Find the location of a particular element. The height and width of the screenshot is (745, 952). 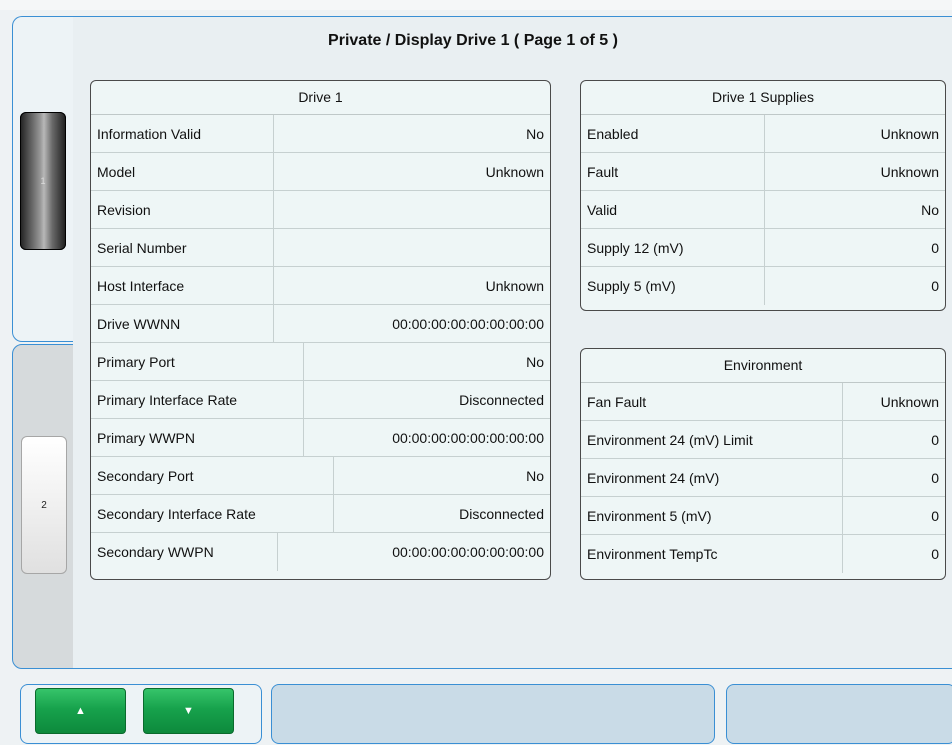

table-row: Fault Unknown is located at coordinates (763, 172).